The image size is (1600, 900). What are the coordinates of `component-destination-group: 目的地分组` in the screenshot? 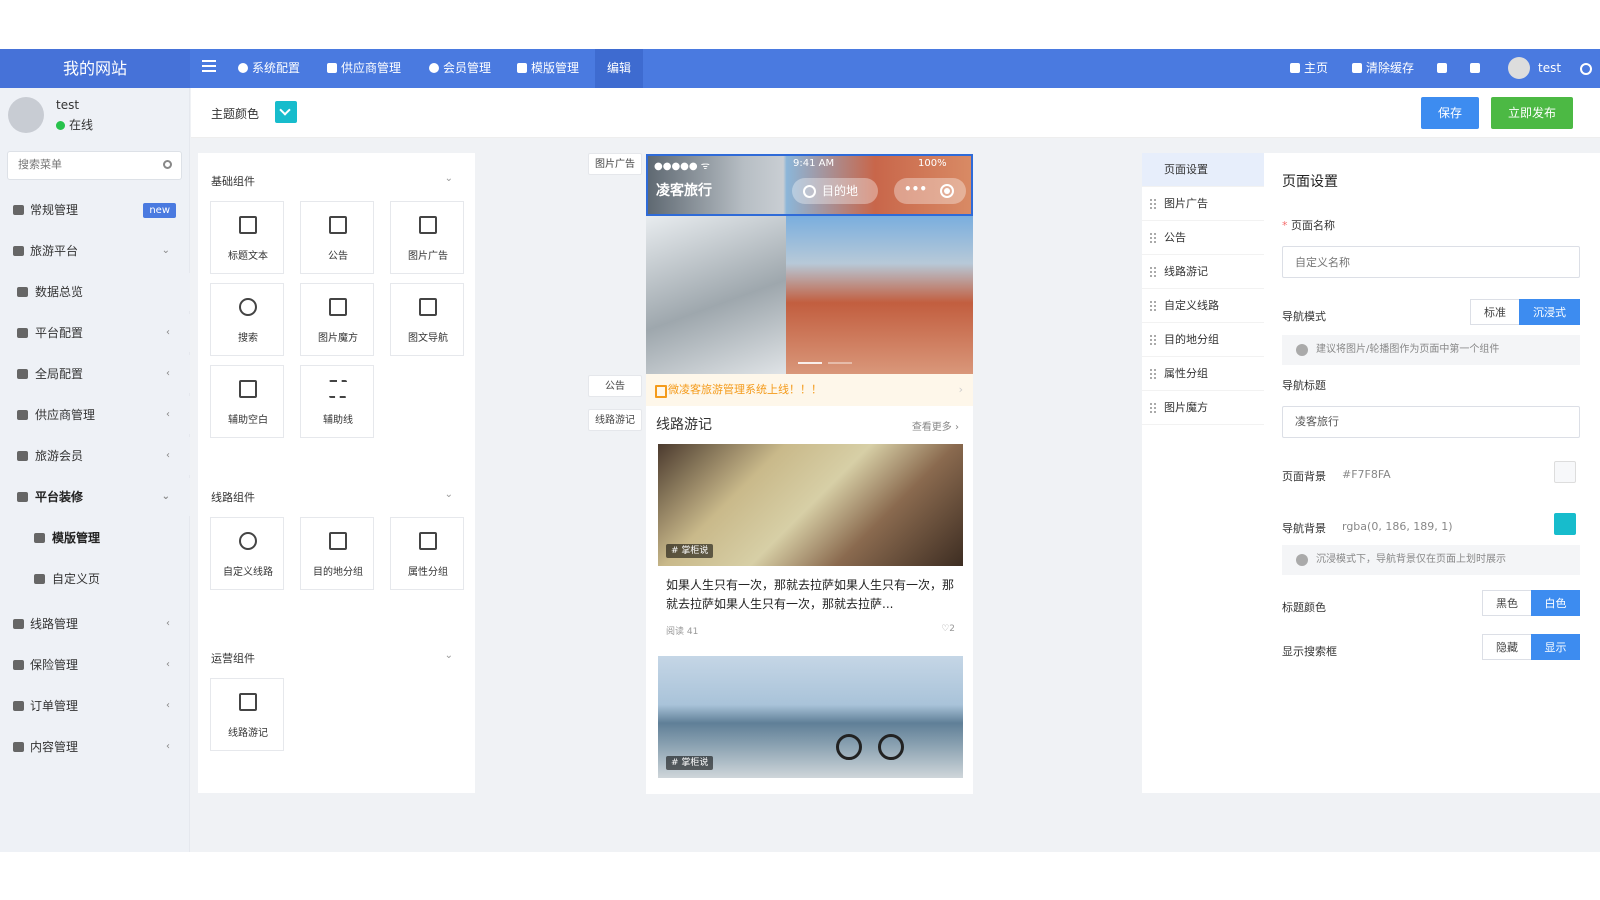 It's located at (337, 553).